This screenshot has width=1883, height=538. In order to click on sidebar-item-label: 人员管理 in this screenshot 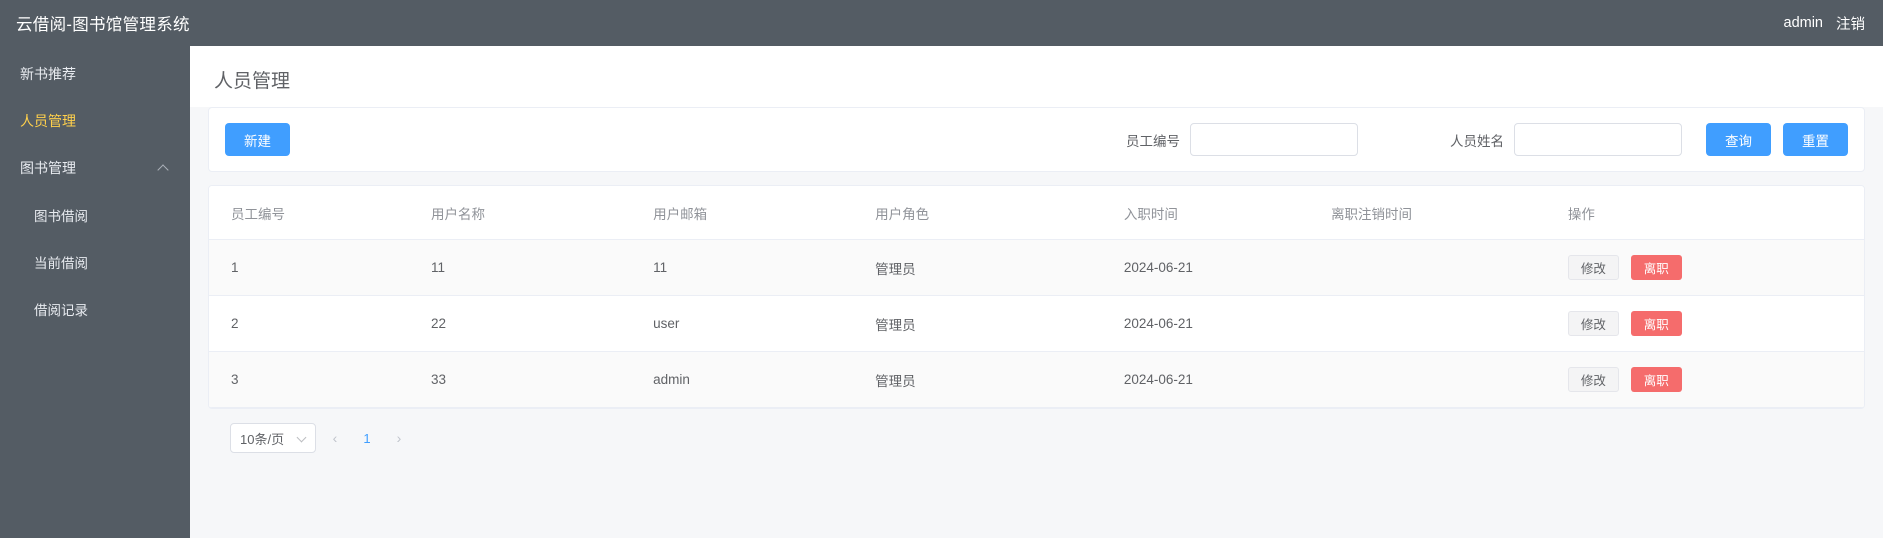, I will do `click(48, 120)`.